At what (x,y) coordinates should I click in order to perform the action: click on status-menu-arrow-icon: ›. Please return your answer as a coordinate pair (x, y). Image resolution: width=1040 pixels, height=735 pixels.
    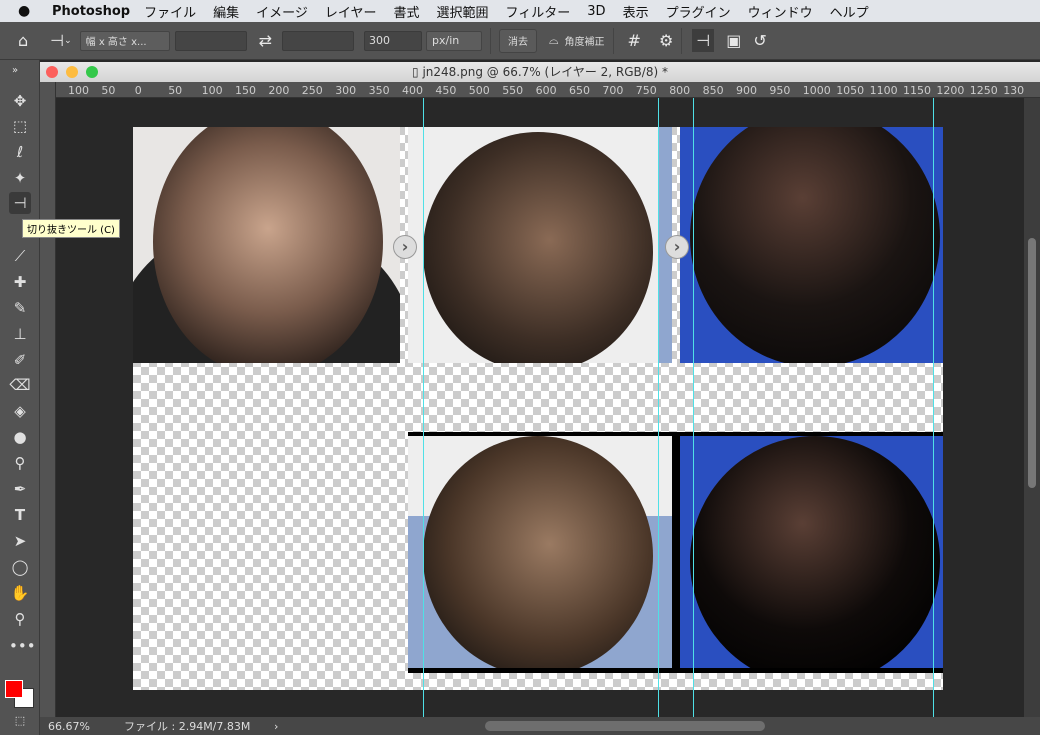
    Looking at the image, I should click on (284, 726).